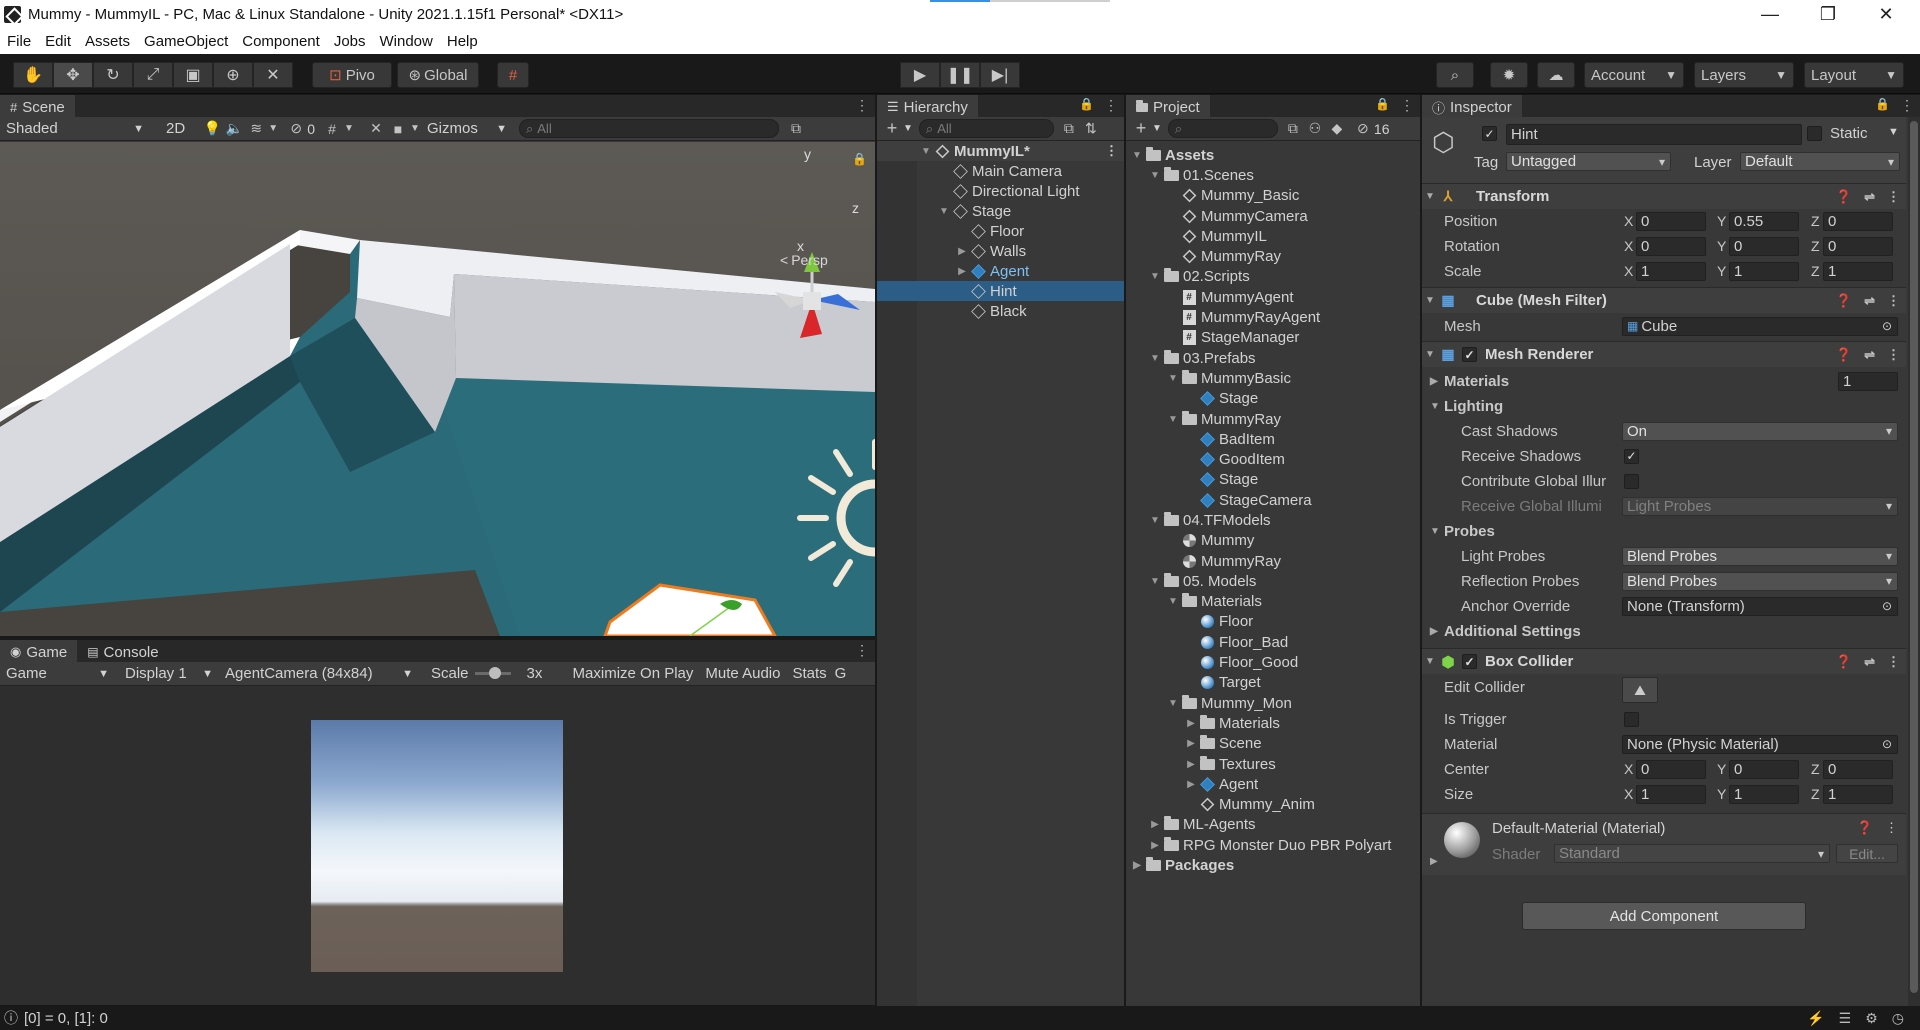 The height and width of the screenshot is (1030, 1920). Describe the element at coordinates (281, 41) in the screenshot. I see `menu-component: Component` at that location.